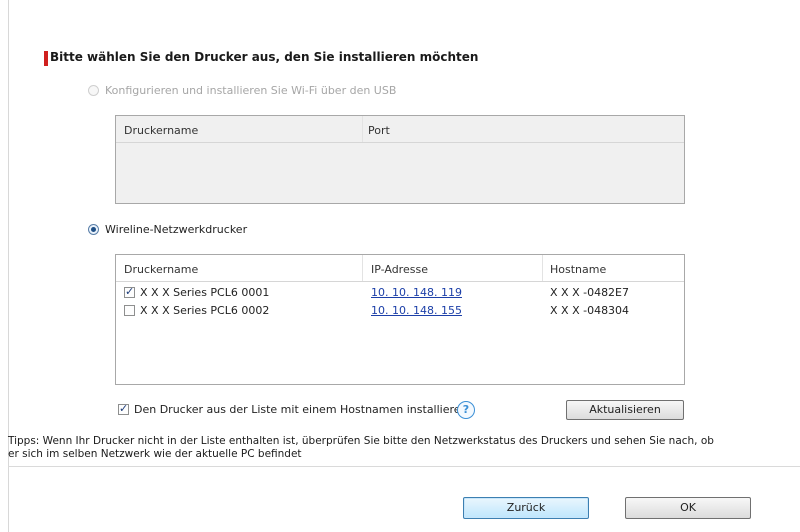 This screenshot has height=532, width=800. I want to click on printer-ip-link: 10. 10. 148. 155, so click(416, 310).